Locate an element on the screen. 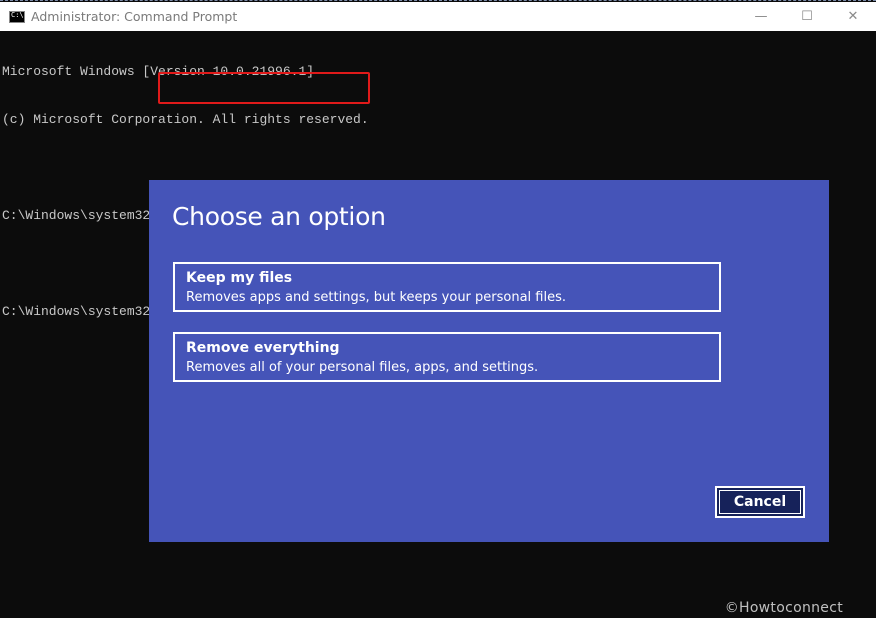 This screenshot has height=618, width=876. cancel-button: Cancel is located at coordinates (760, 502).